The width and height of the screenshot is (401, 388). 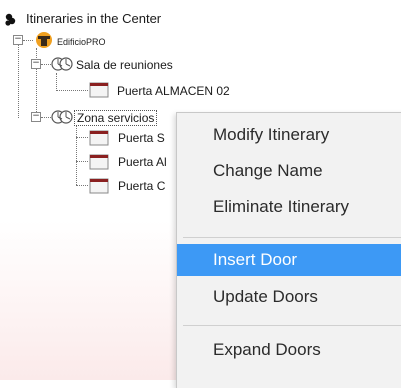 What do you see at coordinates (141, 186) in the screenshot?
I see `door-label-c: Puerta C` at bounding box center [141, 186].